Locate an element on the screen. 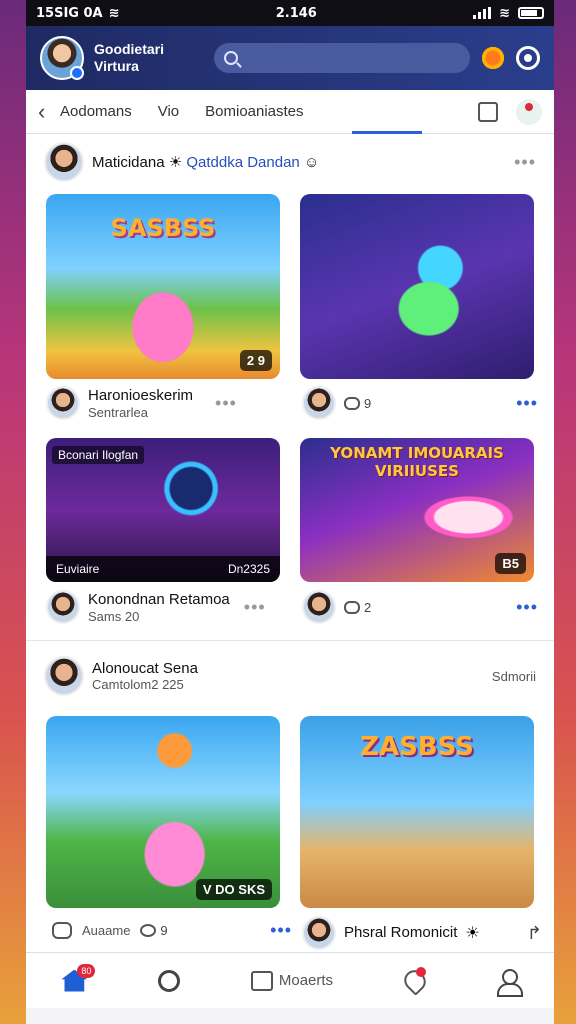 This screenshot has height=1024, width=576. comment-count: 2 is located at coordinates (357, 607).